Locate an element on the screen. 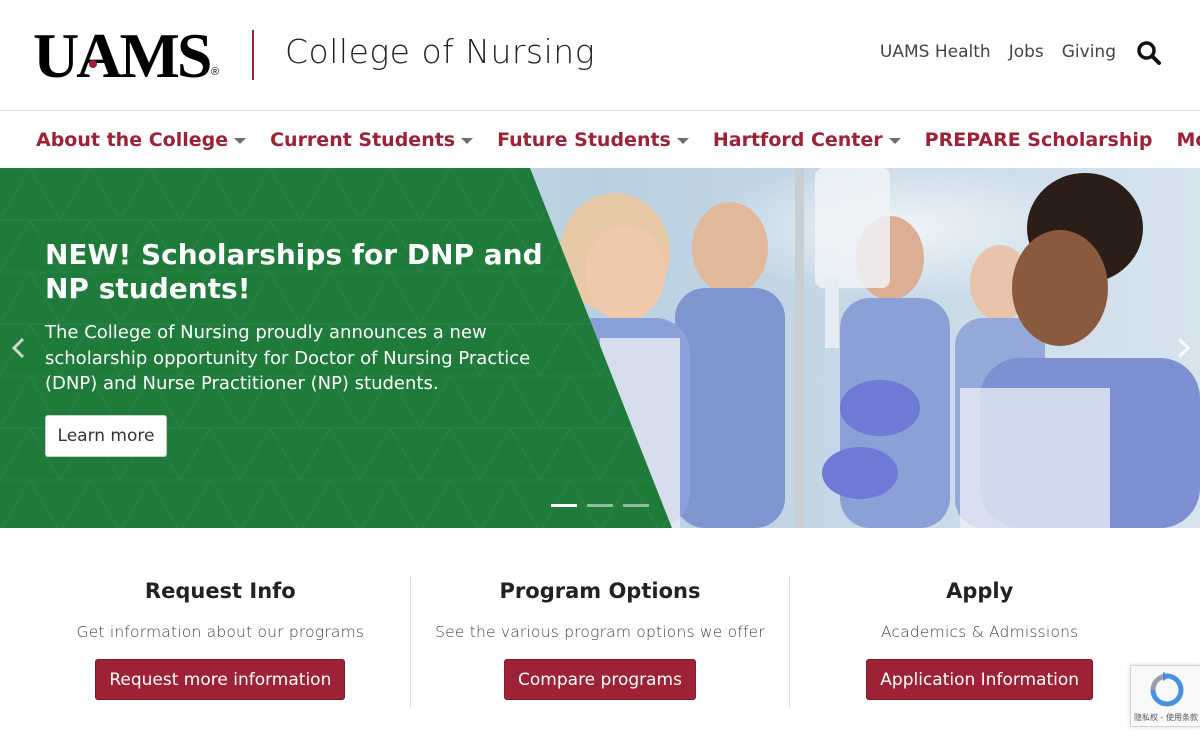  compare-programs-button: Compare programs is located at coordinates (600, 679).